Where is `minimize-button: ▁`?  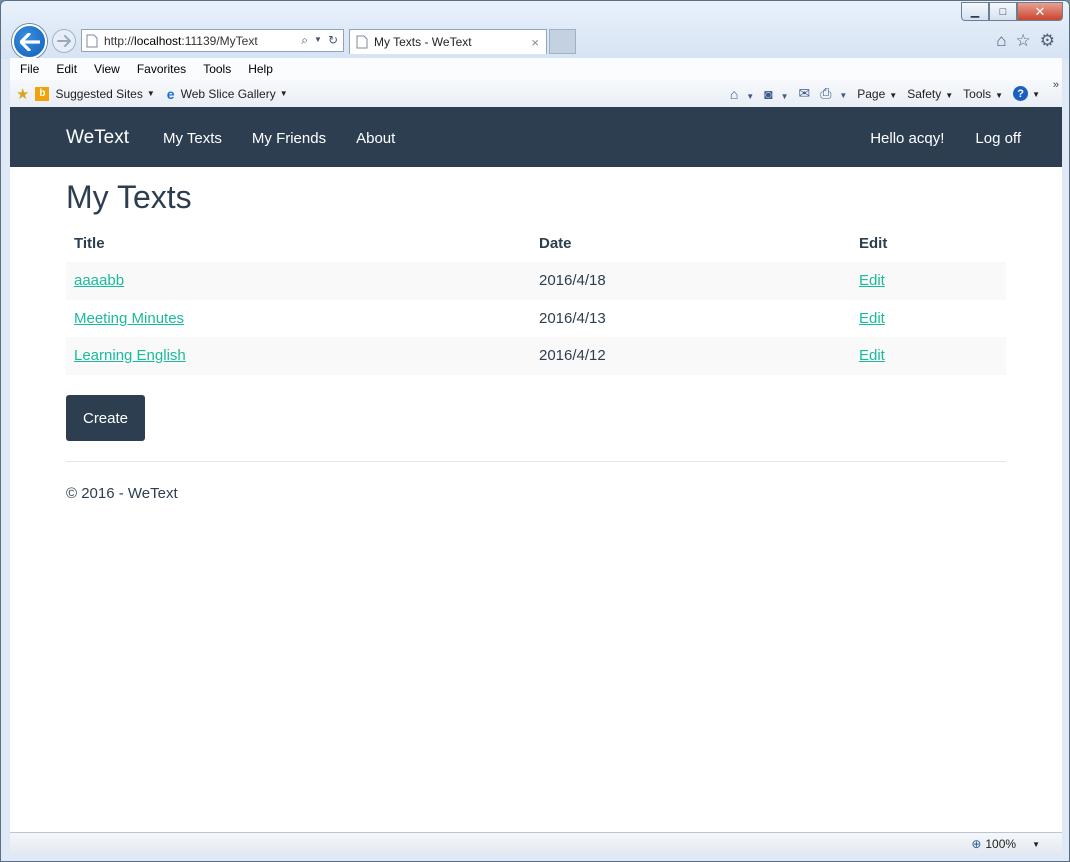 minimize-button: ▁ is located at coordinates (975, 11).